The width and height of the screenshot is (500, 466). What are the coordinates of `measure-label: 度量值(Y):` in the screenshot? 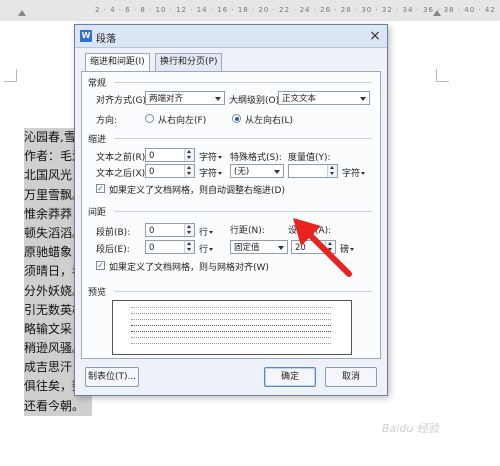 It's located at (309, 158).